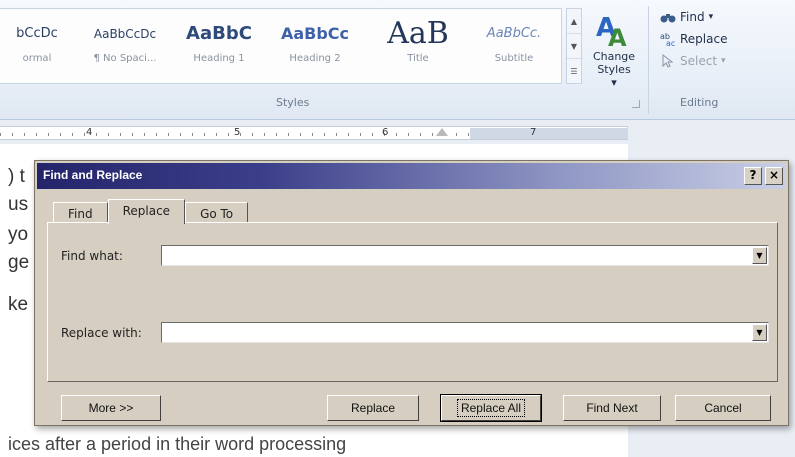 This screenshot has width=795, height=457. I want to click on replace-with-label: Replace with:, so click(101, 333).